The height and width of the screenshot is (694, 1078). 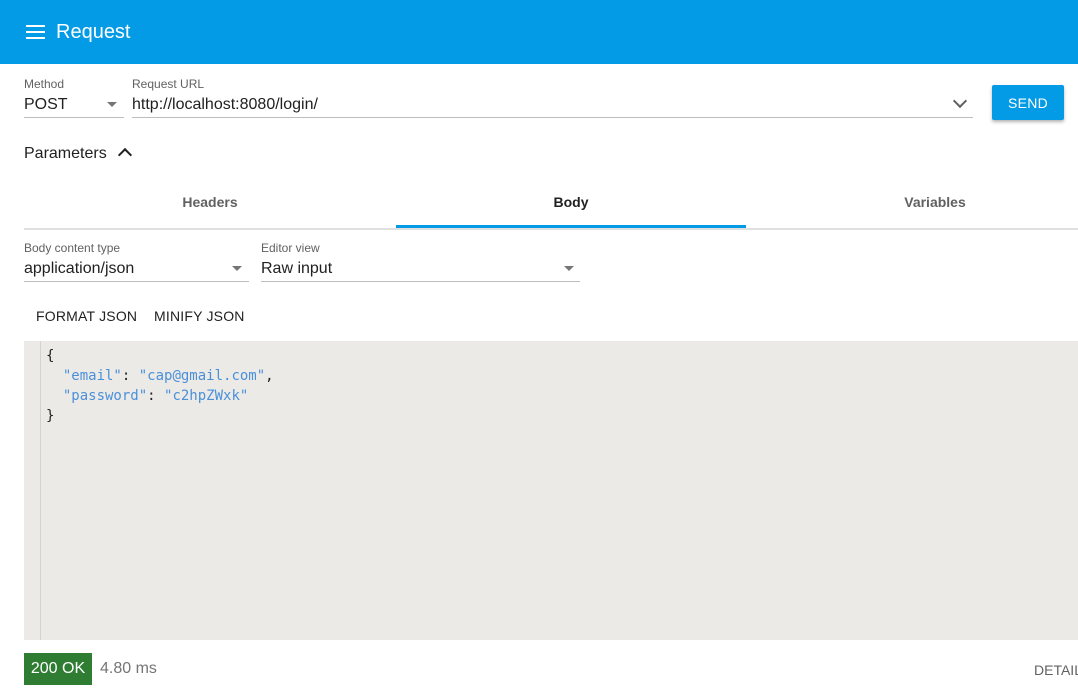 I want to click on active-tab-indicator, so click(x=571, y=226).